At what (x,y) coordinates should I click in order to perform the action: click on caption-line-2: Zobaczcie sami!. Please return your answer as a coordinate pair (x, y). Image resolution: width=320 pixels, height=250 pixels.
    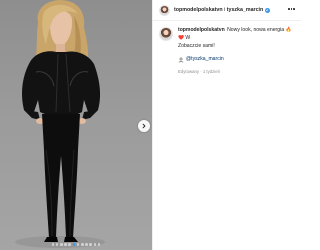
    Looking at the image, I should click on (196, 45).